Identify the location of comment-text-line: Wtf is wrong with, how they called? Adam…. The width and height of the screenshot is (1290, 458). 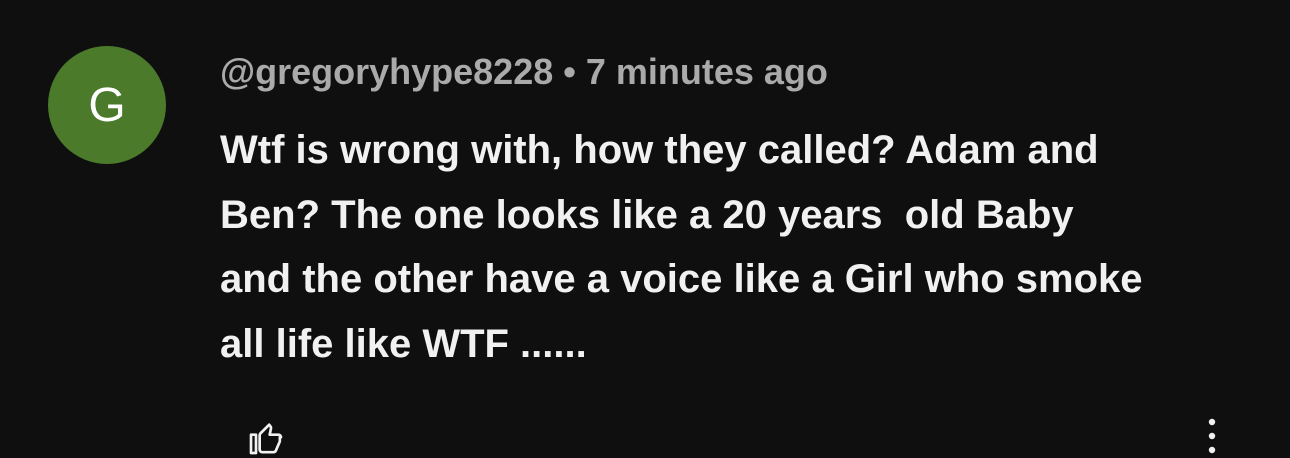
(659, 150).